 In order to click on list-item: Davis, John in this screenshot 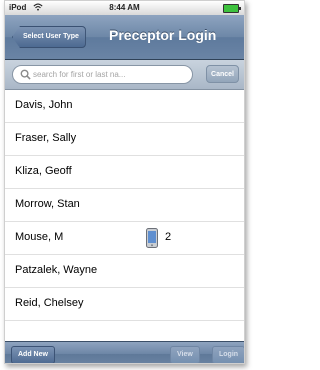, I will do `click(124, 106)`.